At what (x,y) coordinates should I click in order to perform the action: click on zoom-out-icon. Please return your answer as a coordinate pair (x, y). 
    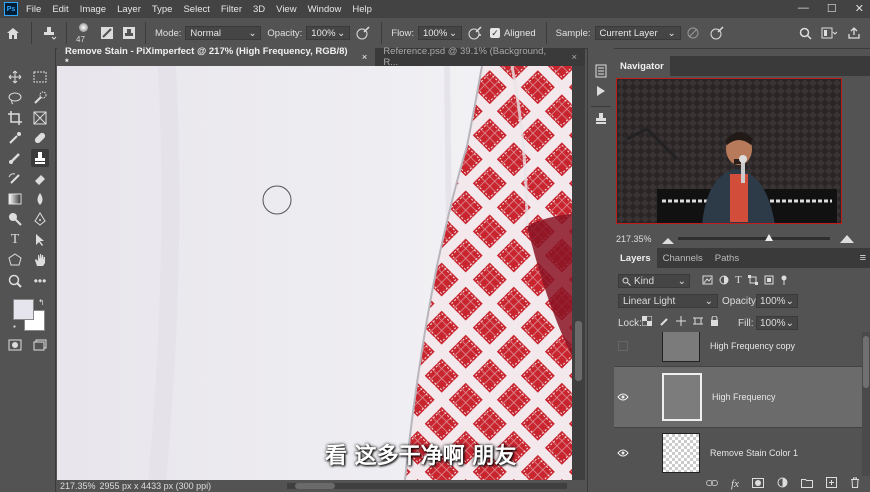
    Looking at the image, I should click on (668, 240).